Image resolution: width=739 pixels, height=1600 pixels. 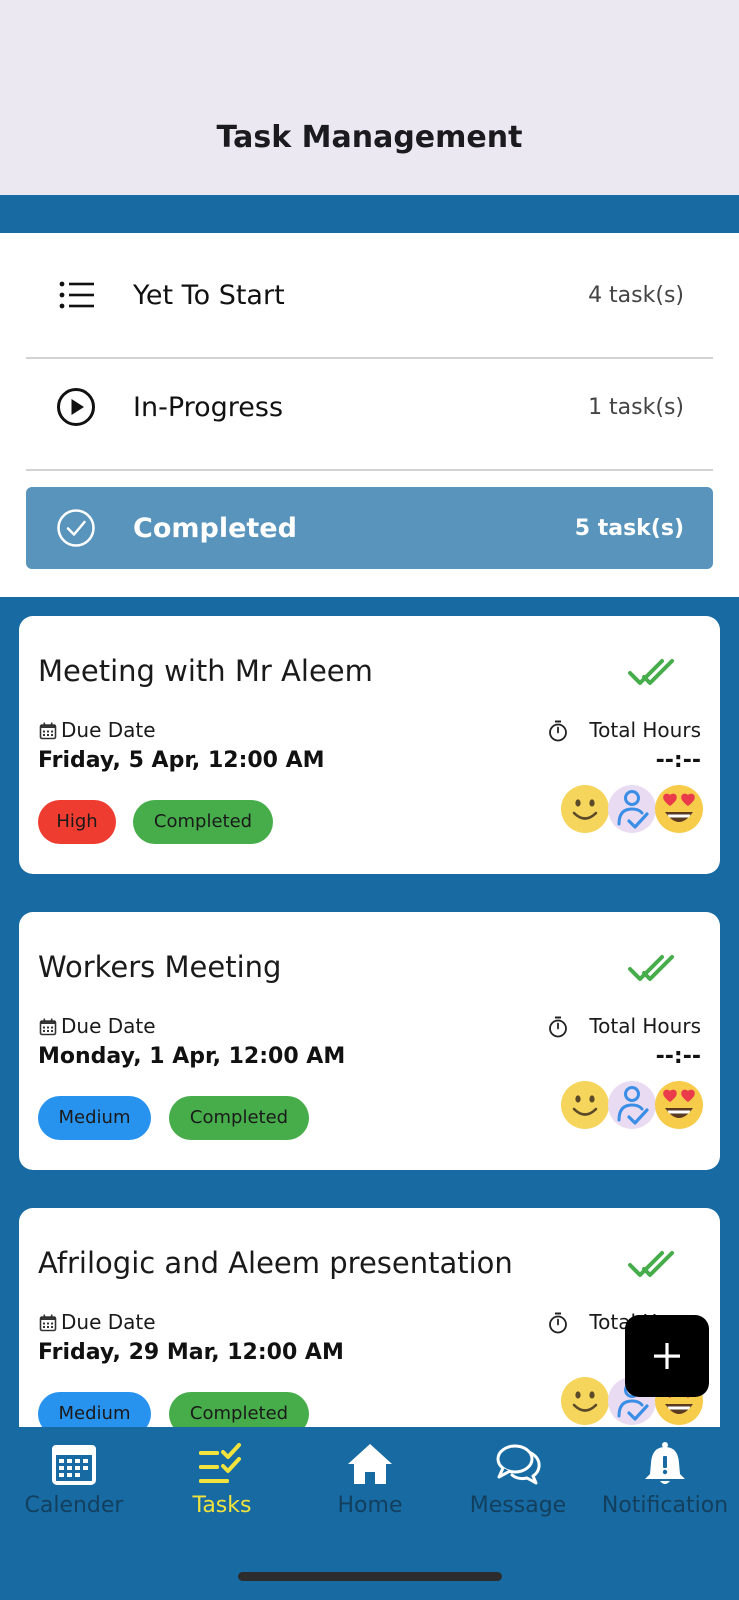 I want to click on plus-icon, so click(x=667, y=1356).